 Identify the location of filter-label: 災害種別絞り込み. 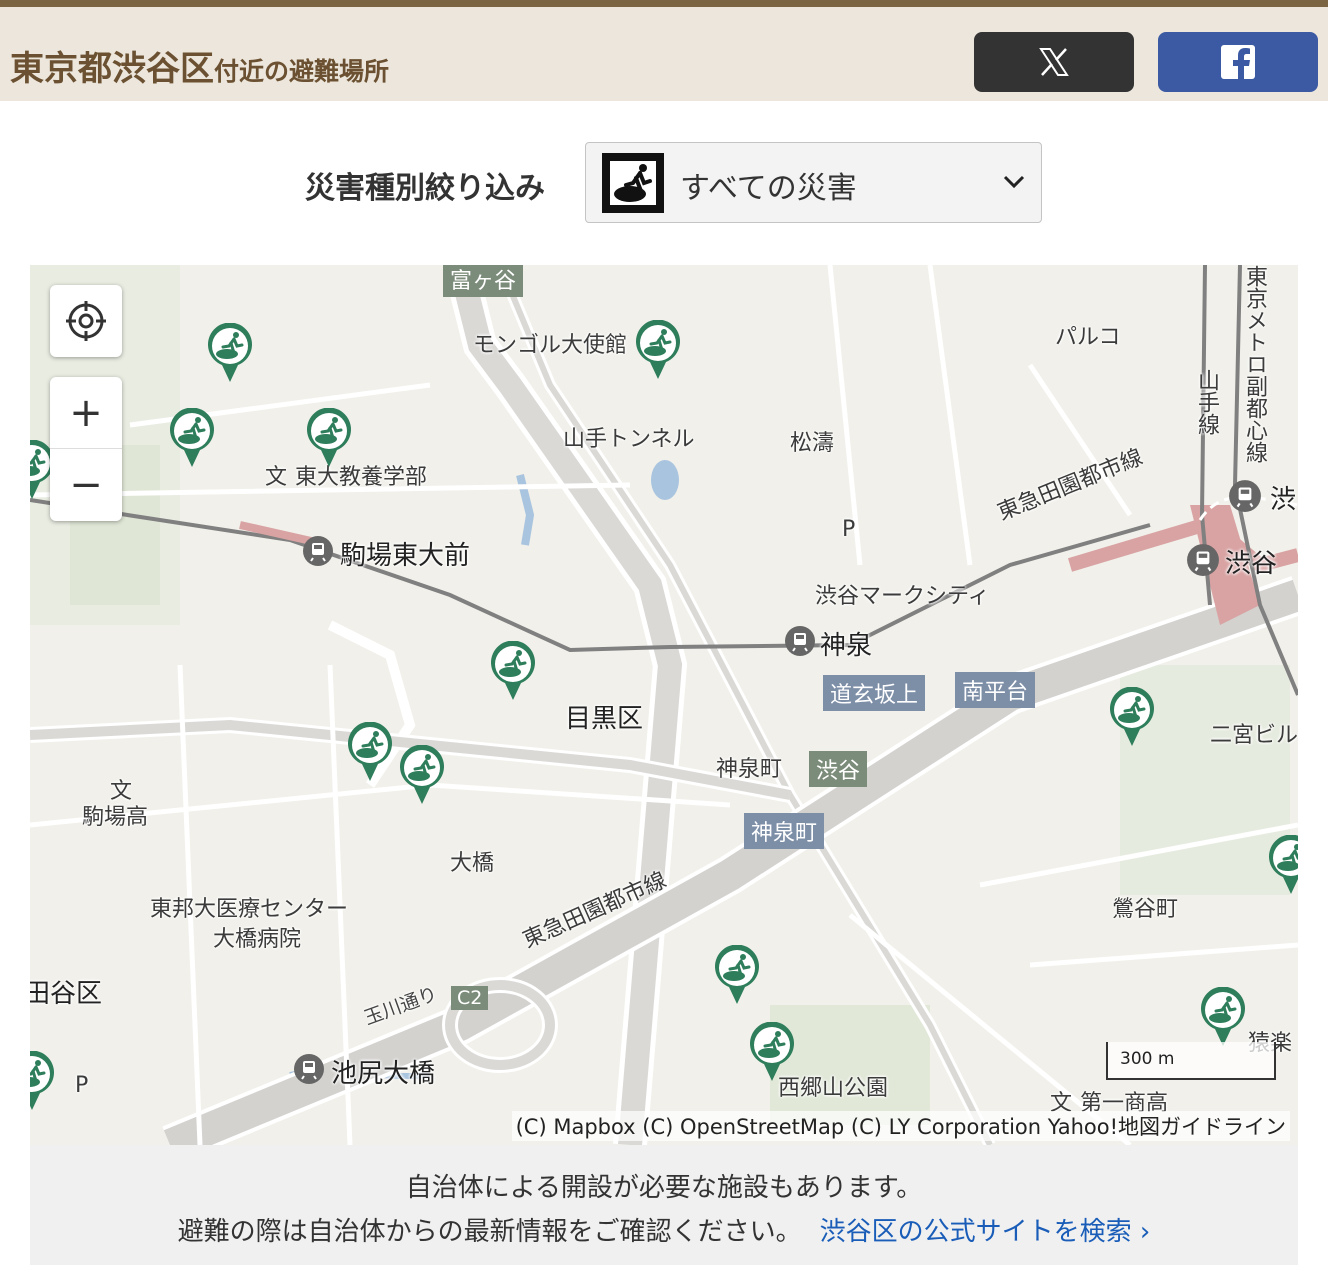
(425, 188).